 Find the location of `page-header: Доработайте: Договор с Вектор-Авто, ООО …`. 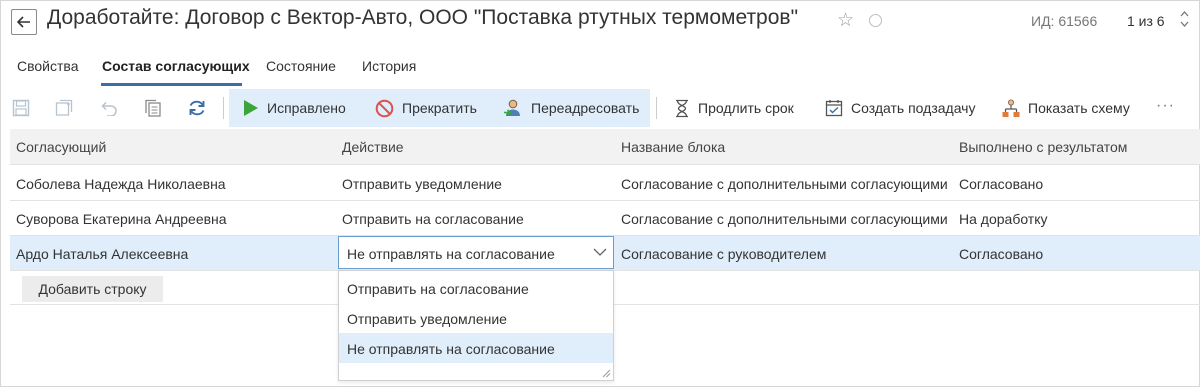

page-header: Доработайте: Договор с Вектор-Авто, ООО … is located at coordinates (600, 22).